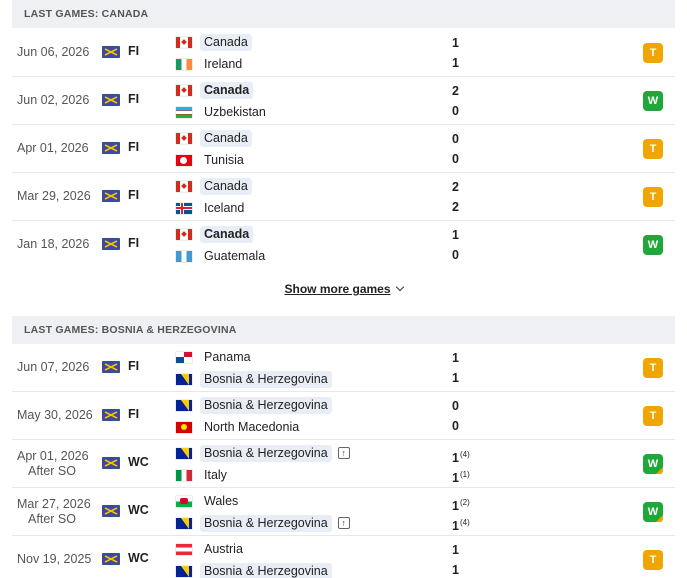 The width and height of the screenshot is (687, 578). What do you see at coordinates (223, 112) in the screenshot?
I see `away-team: Uzbekistan` at bounding box center [223, 112].